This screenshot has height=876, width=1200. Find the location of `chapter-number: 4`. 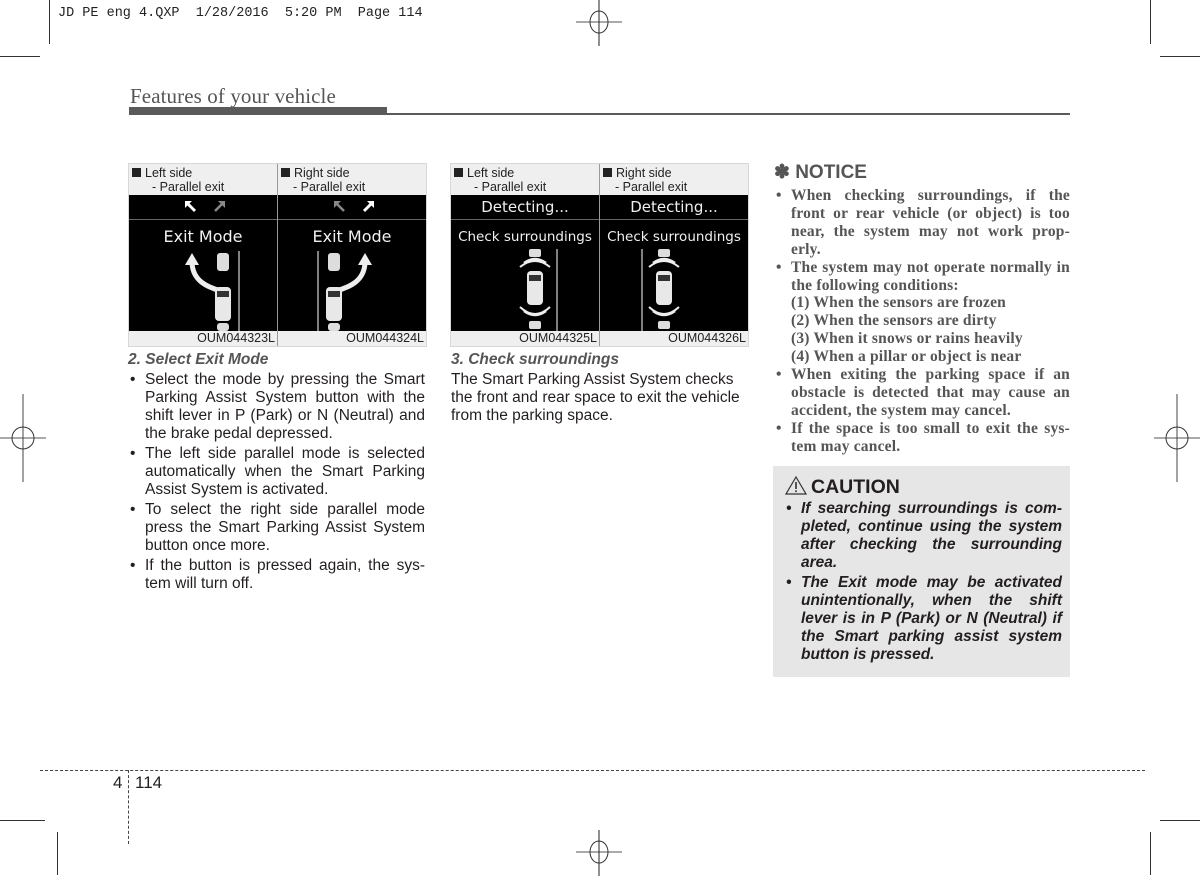

chapter-number: 4 is located at coordinates (118, 782).